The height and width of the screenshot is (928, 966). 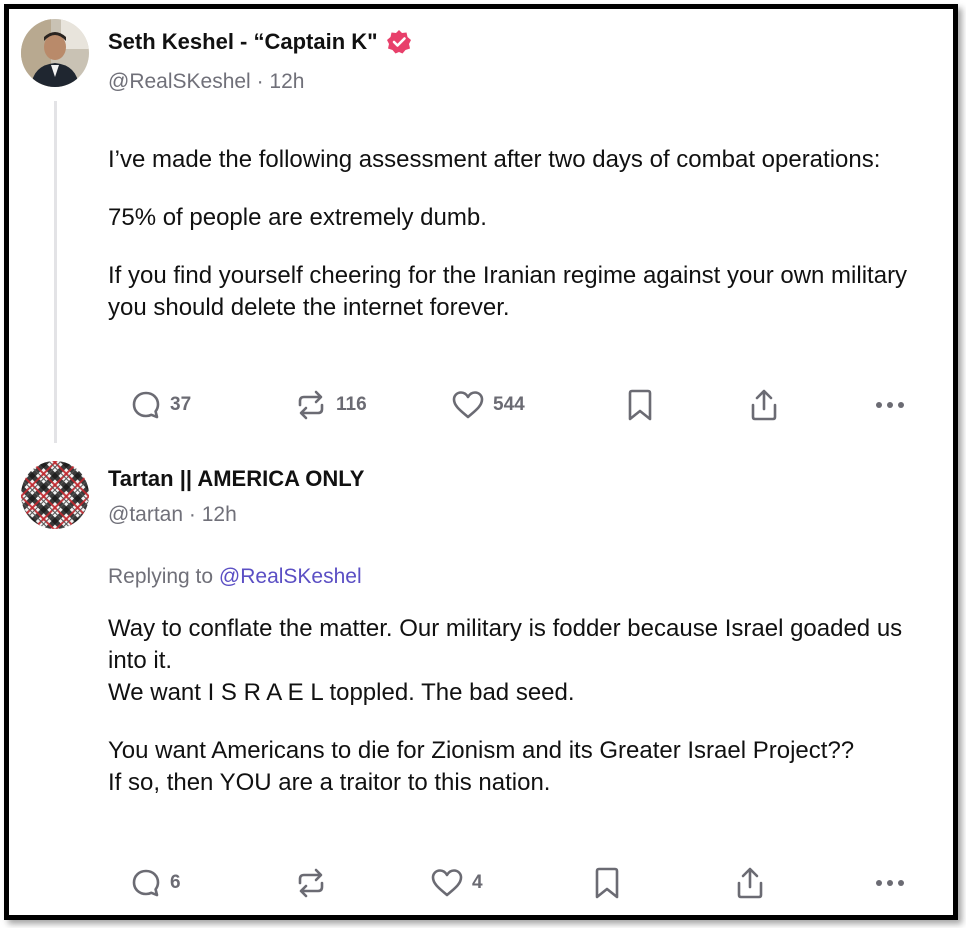 I want to click on replying-to: Replying to @RealSKeshel, so click(x=235, y=577).